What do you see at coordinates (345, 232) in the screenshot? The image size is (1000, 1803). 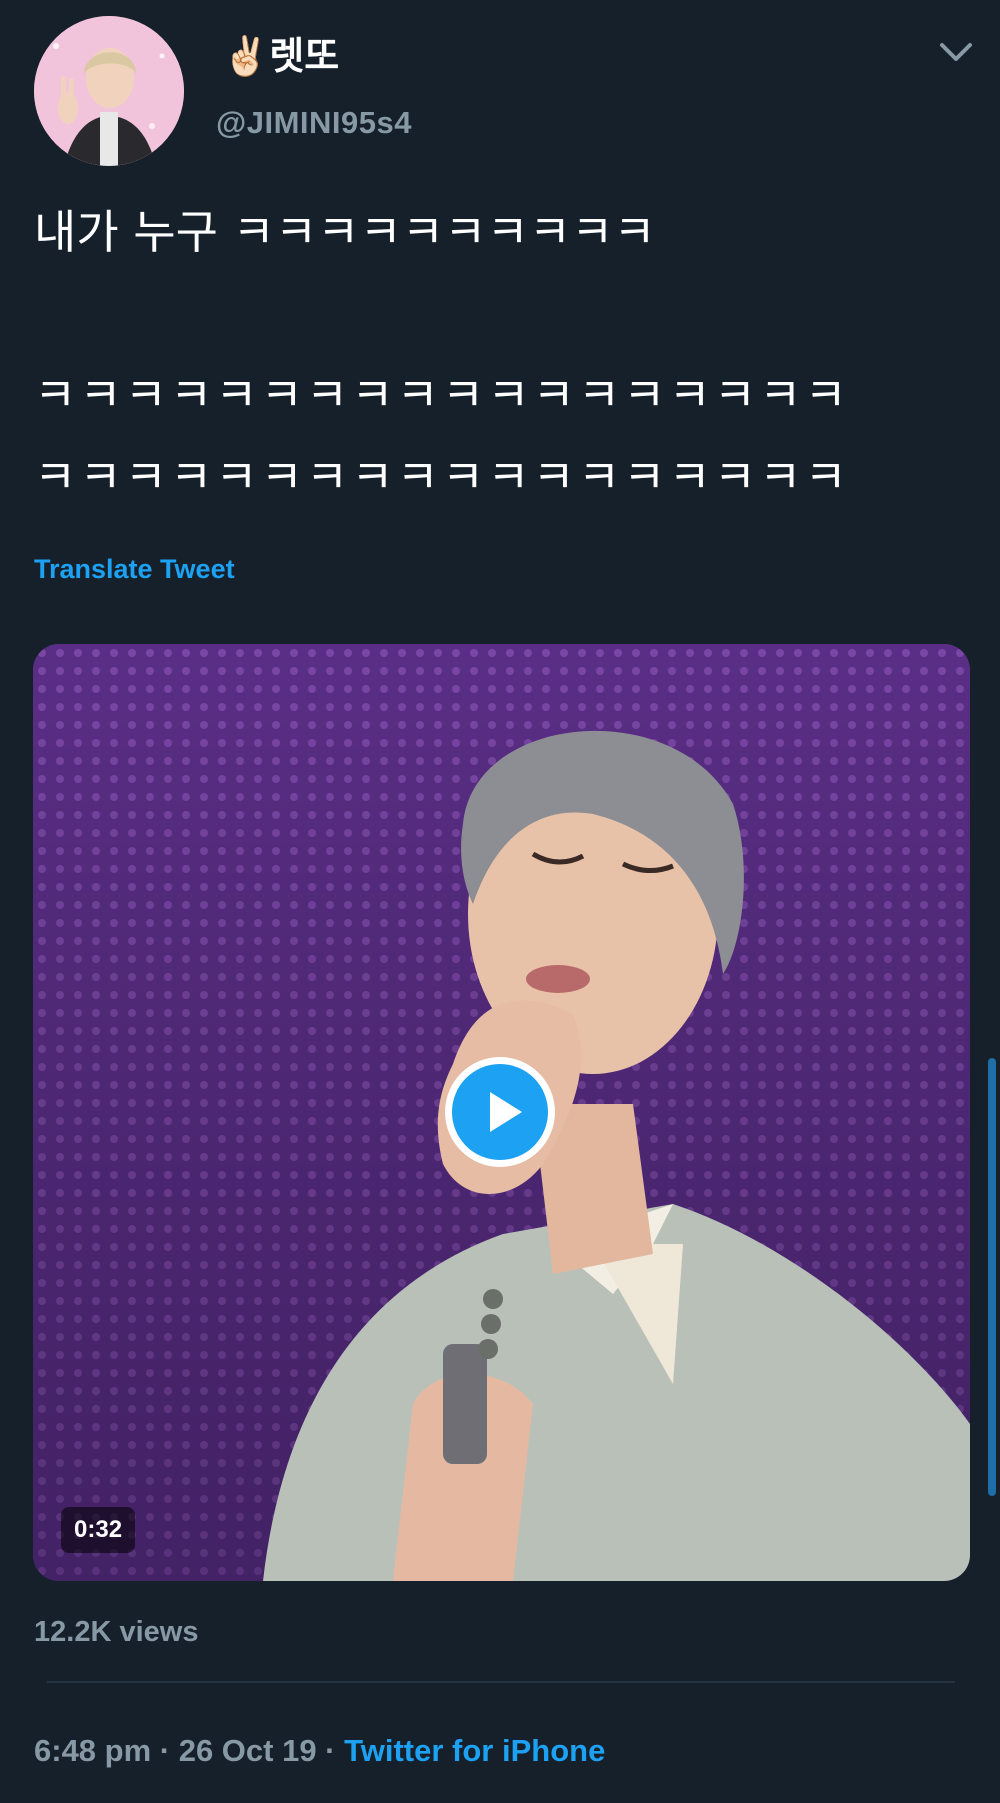 I see `tweet-text-line: 내가 누구 ㅋㅋㅋㅋㅋㅋㅋㅋㅋㅋ` at bounding box center [345, 232].